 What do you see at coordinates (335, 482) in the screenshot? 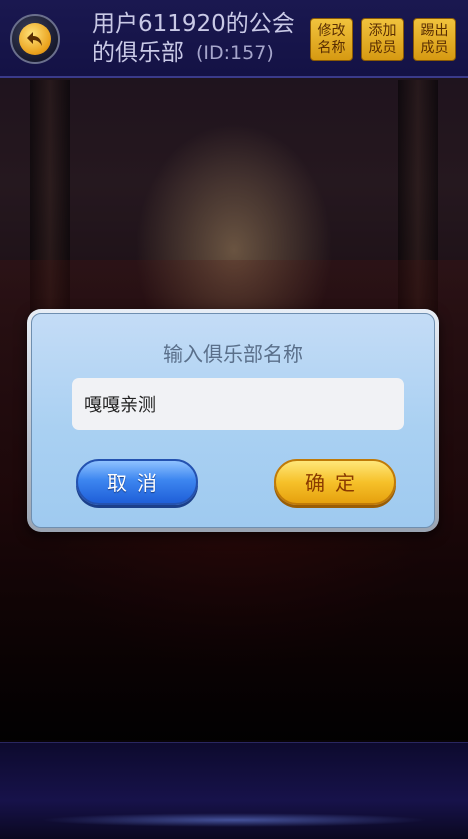
I see `confirm-button: 确定` at bounding box center [335, 482].